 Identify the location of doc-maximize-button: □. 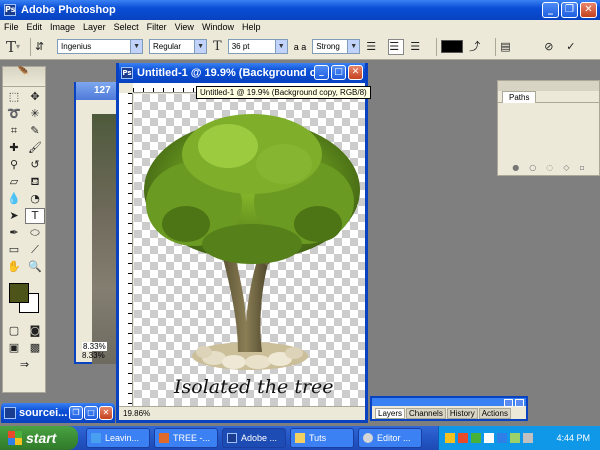
(338, 72).